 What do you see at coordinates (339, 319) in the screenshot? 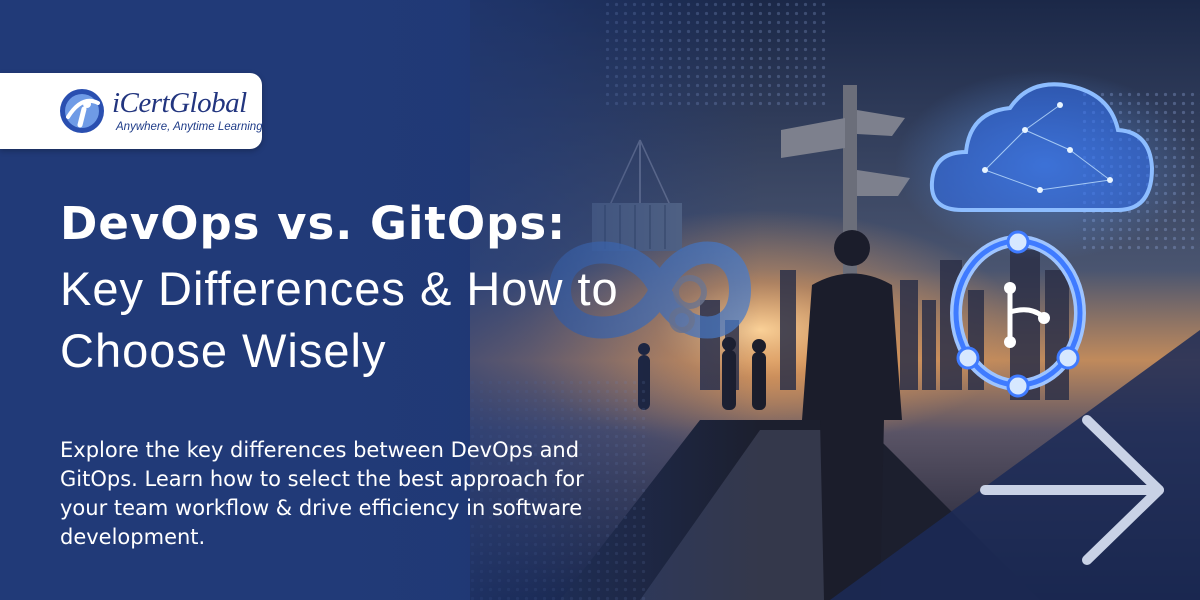
I see `headline-light: Key Differences & How to Choose Wisely` at bounding box center [339, 319].